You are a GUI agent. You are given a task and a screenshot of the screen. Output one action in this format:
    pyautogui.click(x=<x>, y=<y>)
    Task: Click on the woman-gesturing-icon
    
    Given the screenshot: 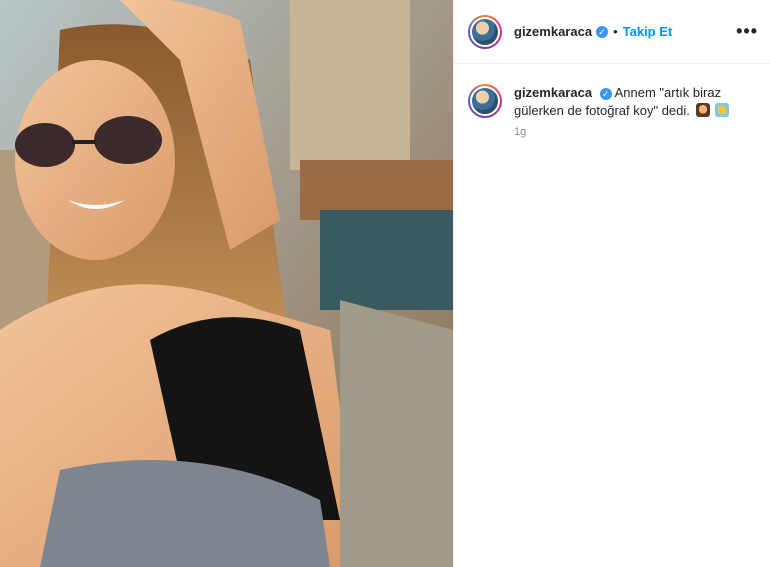 What is the action you would take?
    pyautogui.click(x=702, y=110)
    